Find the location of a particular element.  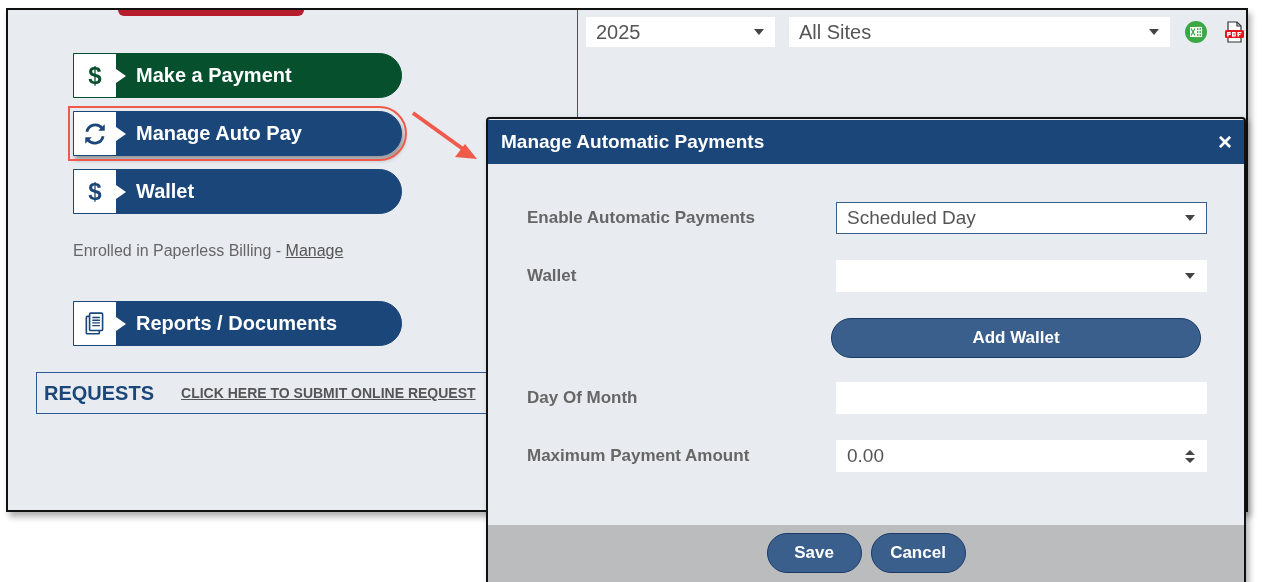

submit-request-link: CLICK HERE TO SUBMIT ONLINE REQUEST is located at coordinates (328, 393).